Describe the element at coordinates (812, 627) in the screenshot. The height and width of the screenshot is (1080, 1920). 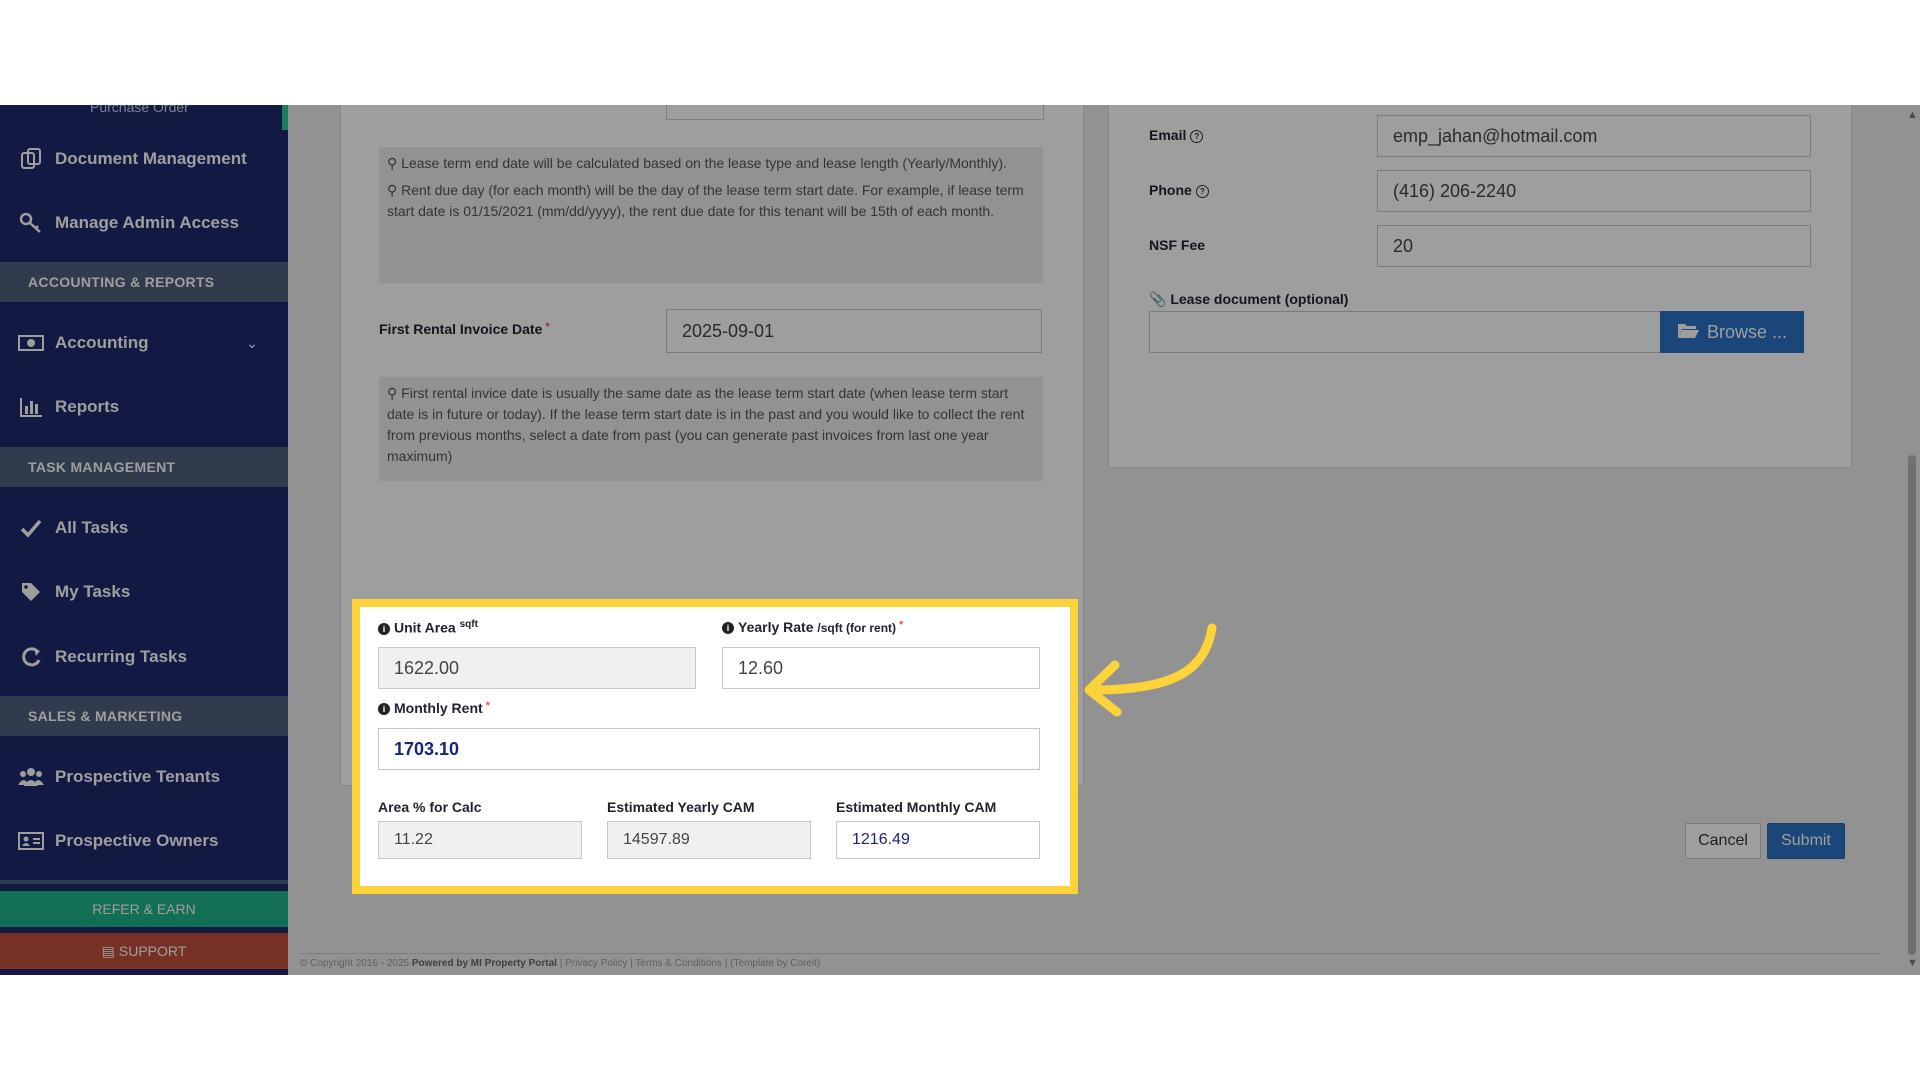
I see `yearly-rate-label: i Yearly Rate /sqft (for rent) *` at that location.